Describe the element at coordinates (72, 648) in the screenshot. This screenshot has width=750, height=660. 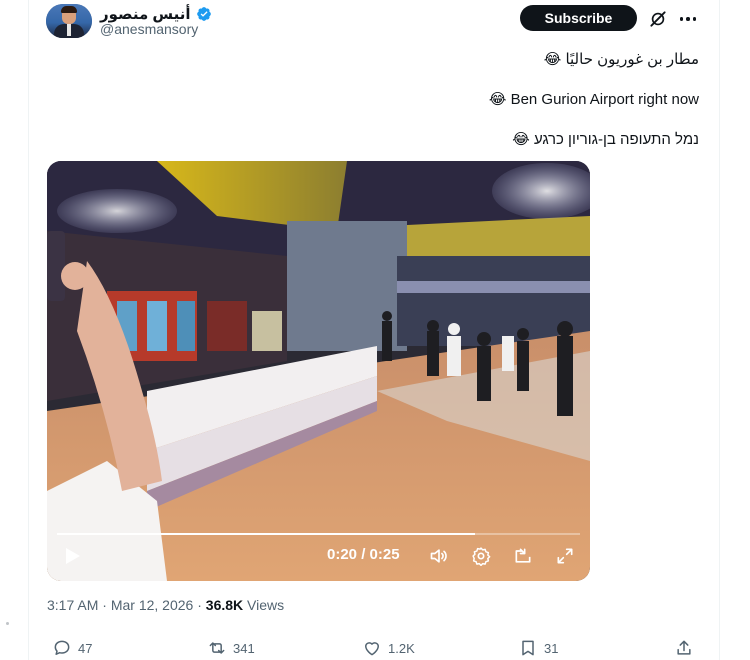
I see `reply-button: 47` at that location.